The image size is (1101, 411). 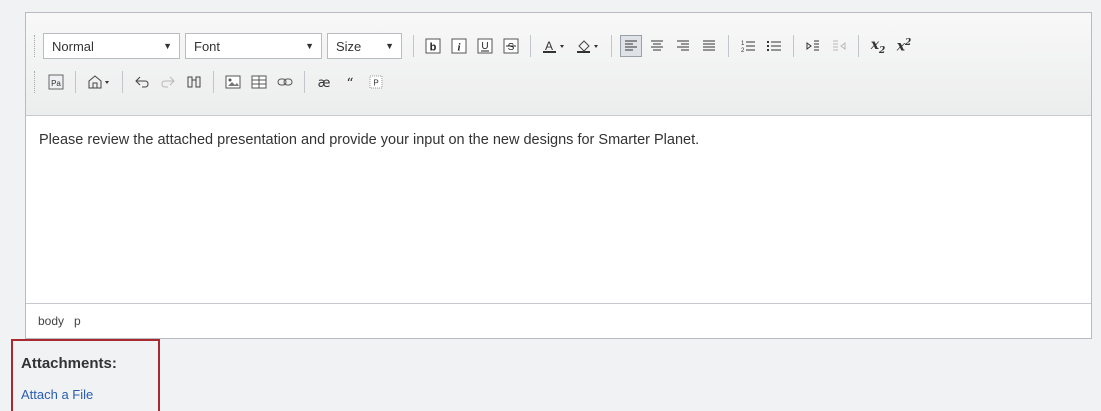 I want to click on undo-icon, so click(x=142, y=82).